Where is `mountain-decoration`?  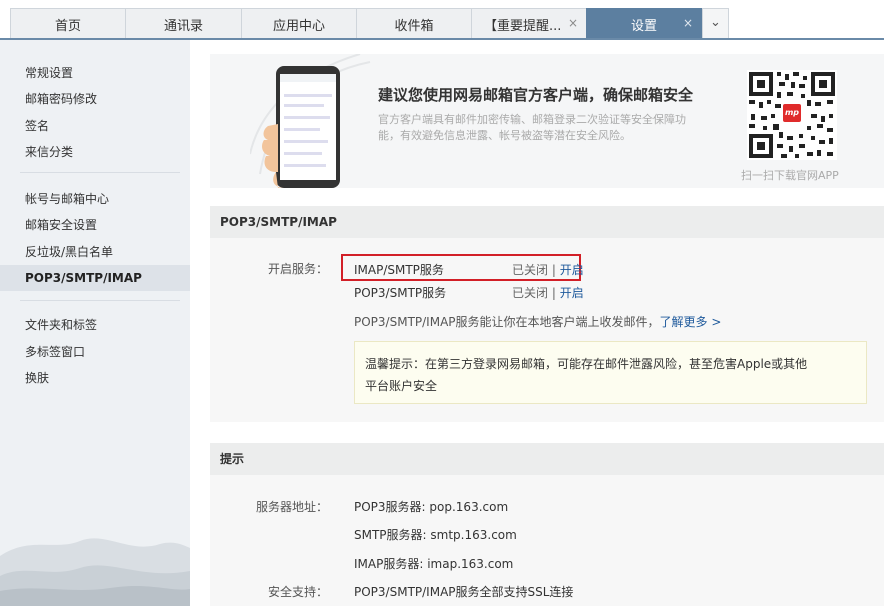 mountain-decoration is located at coordinates (95, 572).